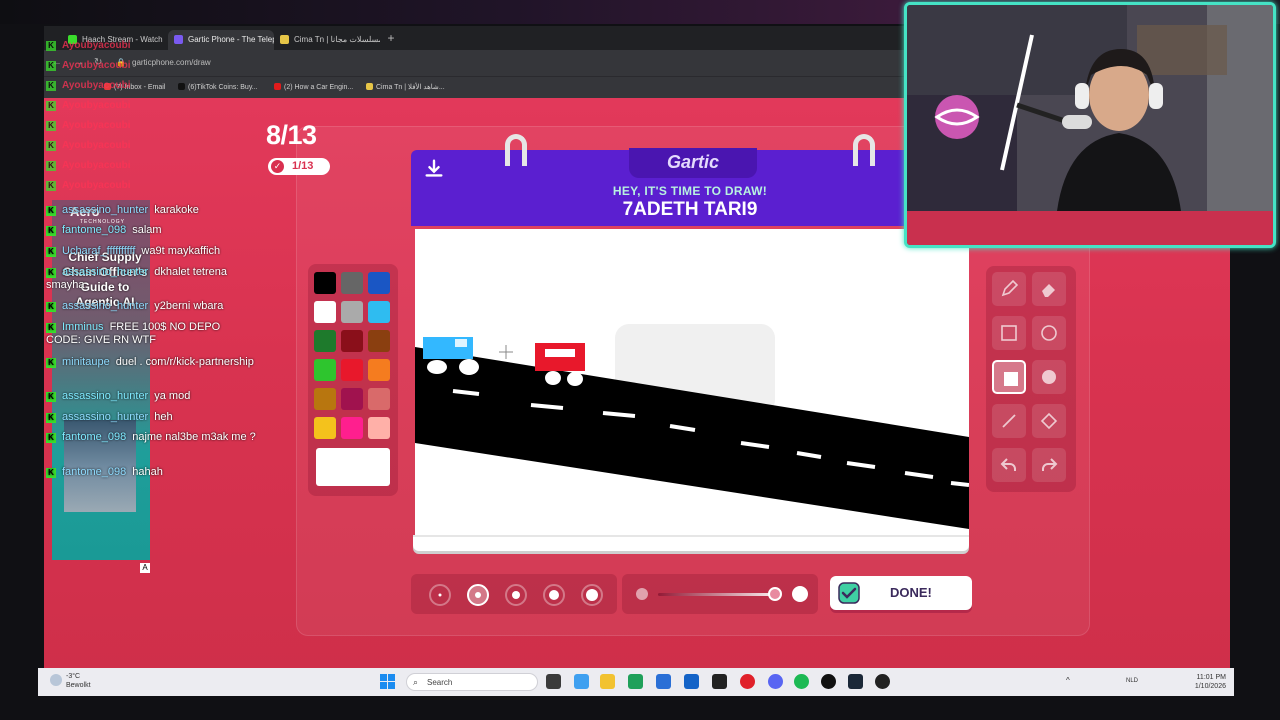 This screenshot has height=720, width=1280. What do you see at coordinates (828, 681) in the screenshot?
I see `obs-icon` at bounding box center [828, 681].